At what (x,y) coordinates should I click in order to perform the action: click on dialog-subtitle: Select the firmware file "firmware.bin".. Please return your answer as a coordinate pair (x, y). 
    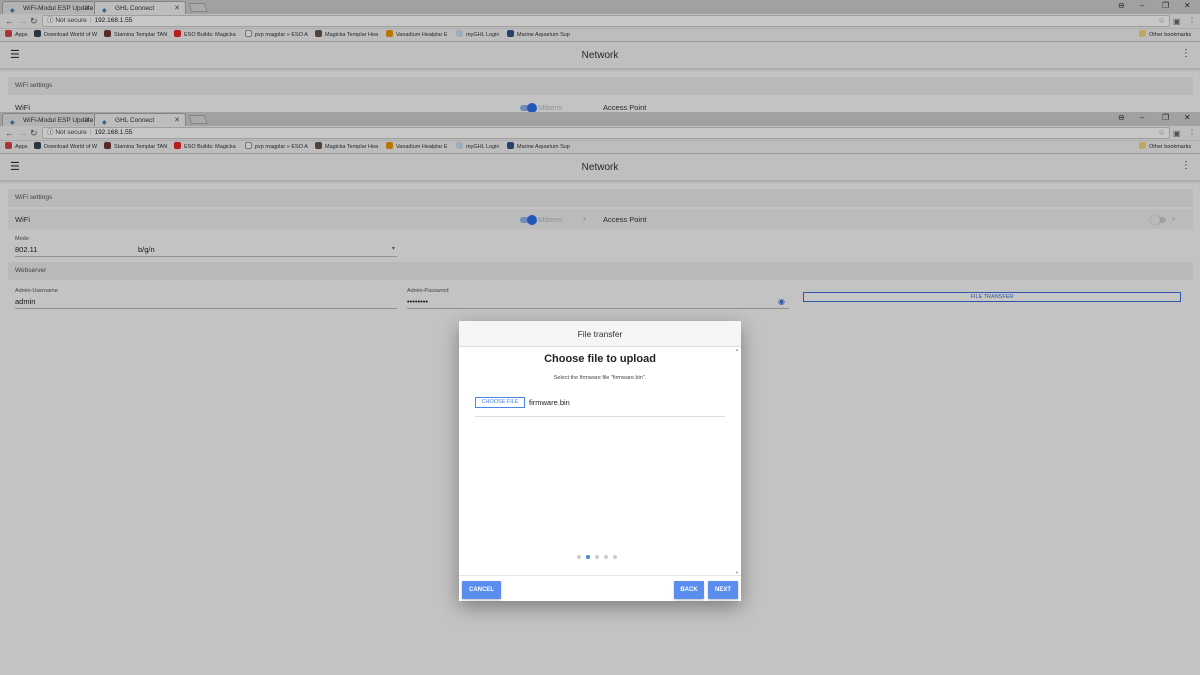
    Looking at the image, I should click on (600, 378).